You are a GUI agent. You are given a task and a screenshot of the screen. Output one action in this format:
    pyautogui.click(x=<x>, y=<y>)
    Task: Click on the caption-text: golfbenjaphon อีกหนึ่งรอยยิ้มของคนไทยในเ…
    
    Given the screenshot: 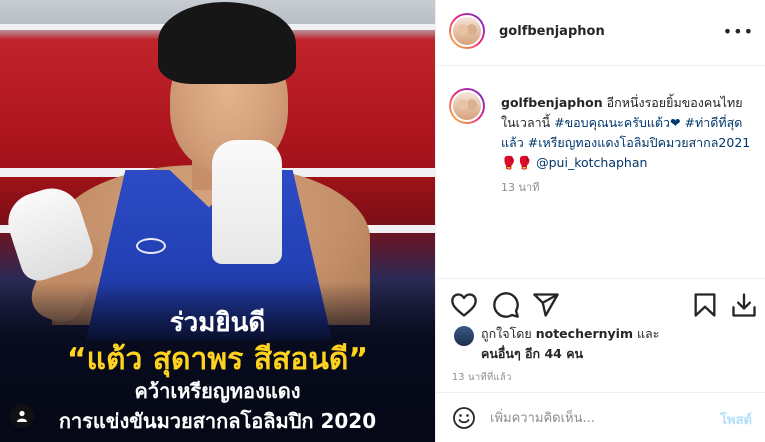 What is the action you would take?
    pyautogui.click(x=626, y=133)
    